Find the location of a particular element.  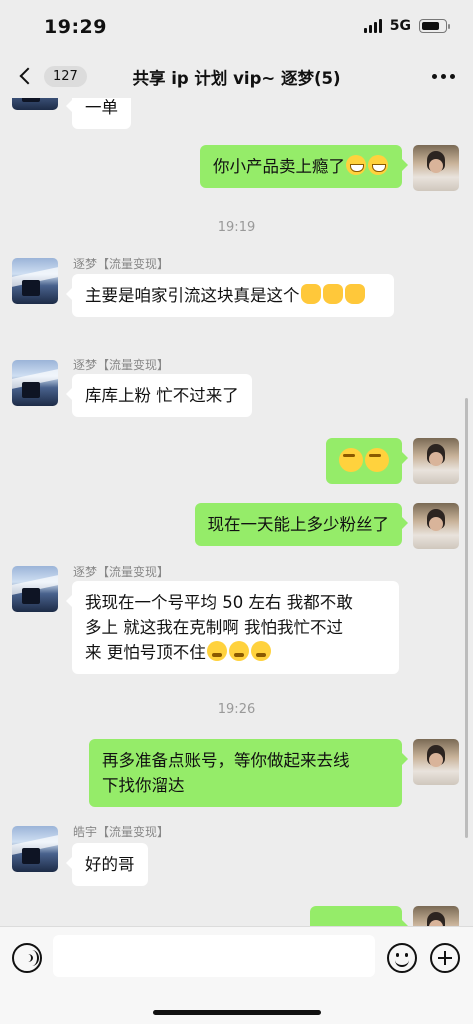

message-bubble: 现在一天能上多少粉丝了 is located at coordinates (301, 524).